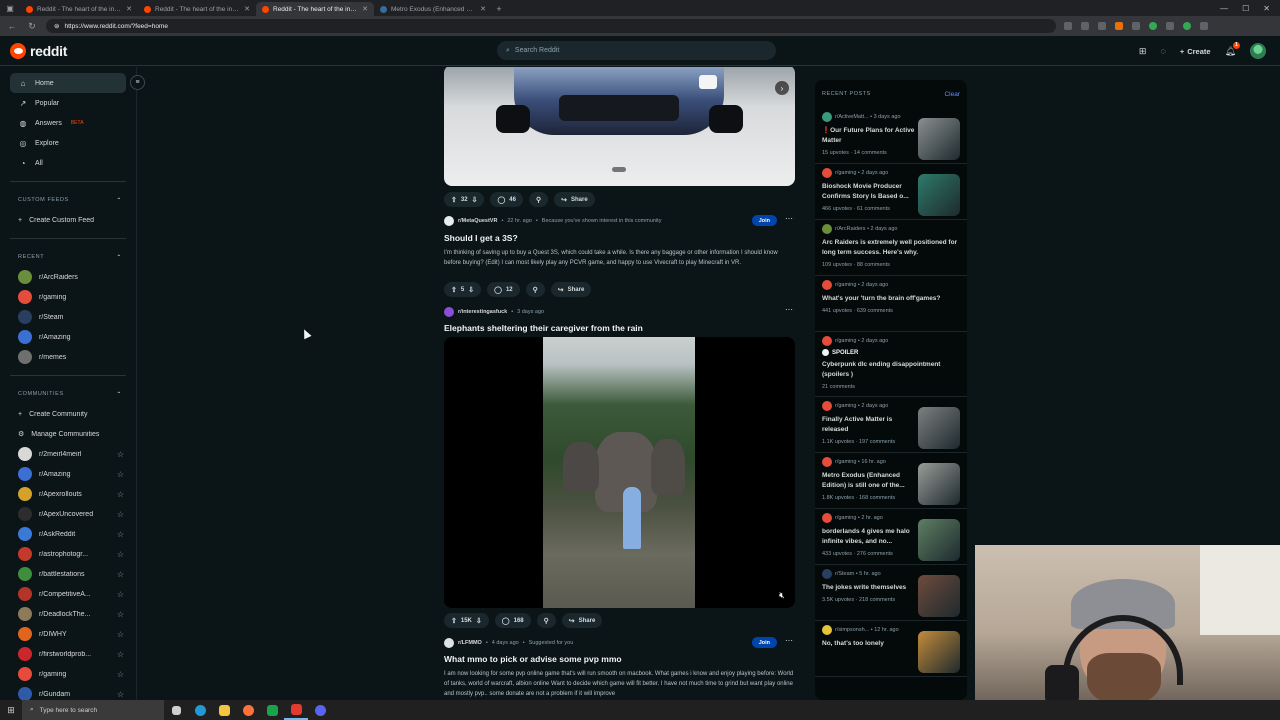  I want to click on site-info-icon: ⊜, so click(56, 26).